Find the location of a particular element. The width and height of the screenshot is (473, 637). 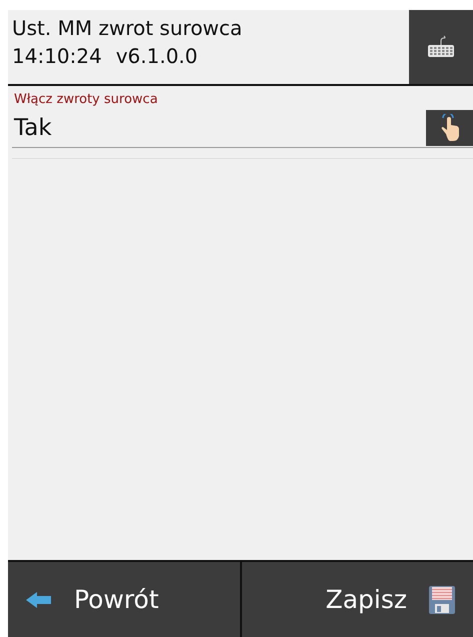

field-value: Tak is located at coordinates (33, 128).